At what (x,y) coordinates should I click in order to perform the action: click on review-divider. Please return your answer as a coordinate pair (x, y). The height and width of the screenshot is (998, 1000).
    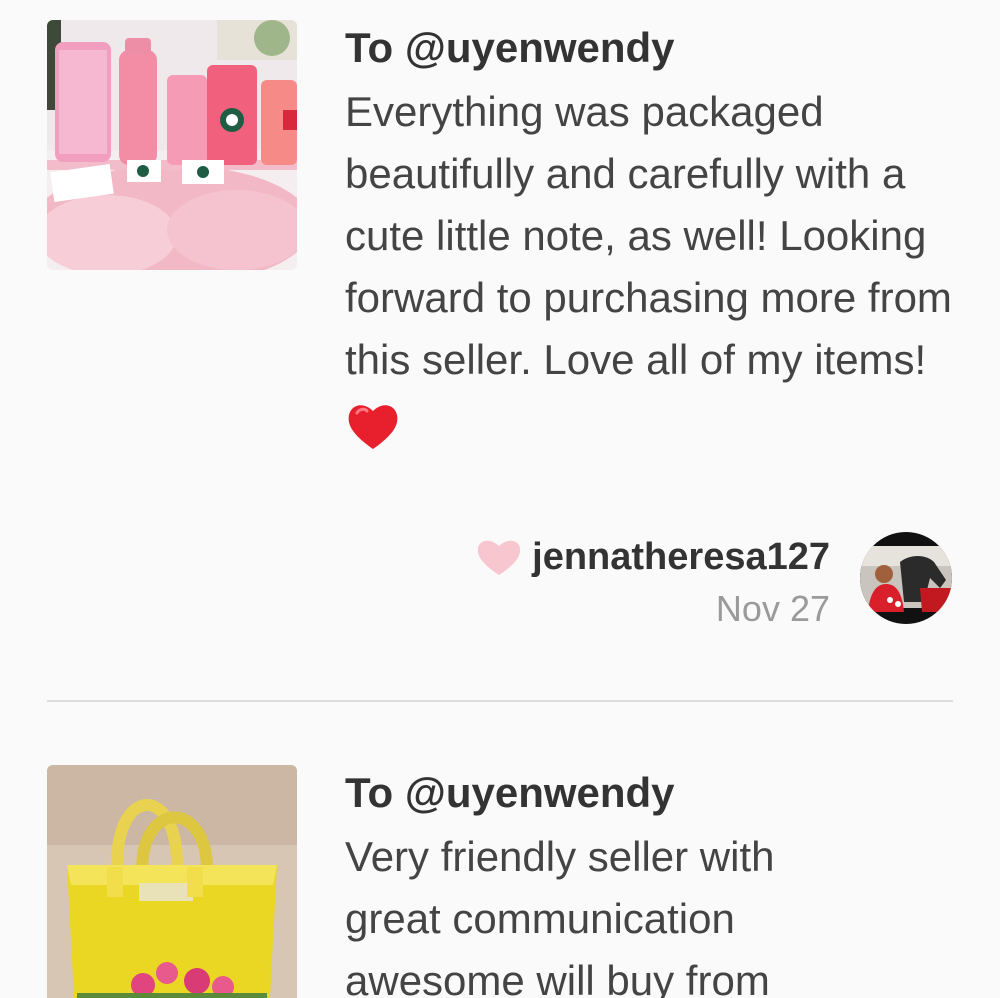
    Looking at the image, I should click on (500, 701).